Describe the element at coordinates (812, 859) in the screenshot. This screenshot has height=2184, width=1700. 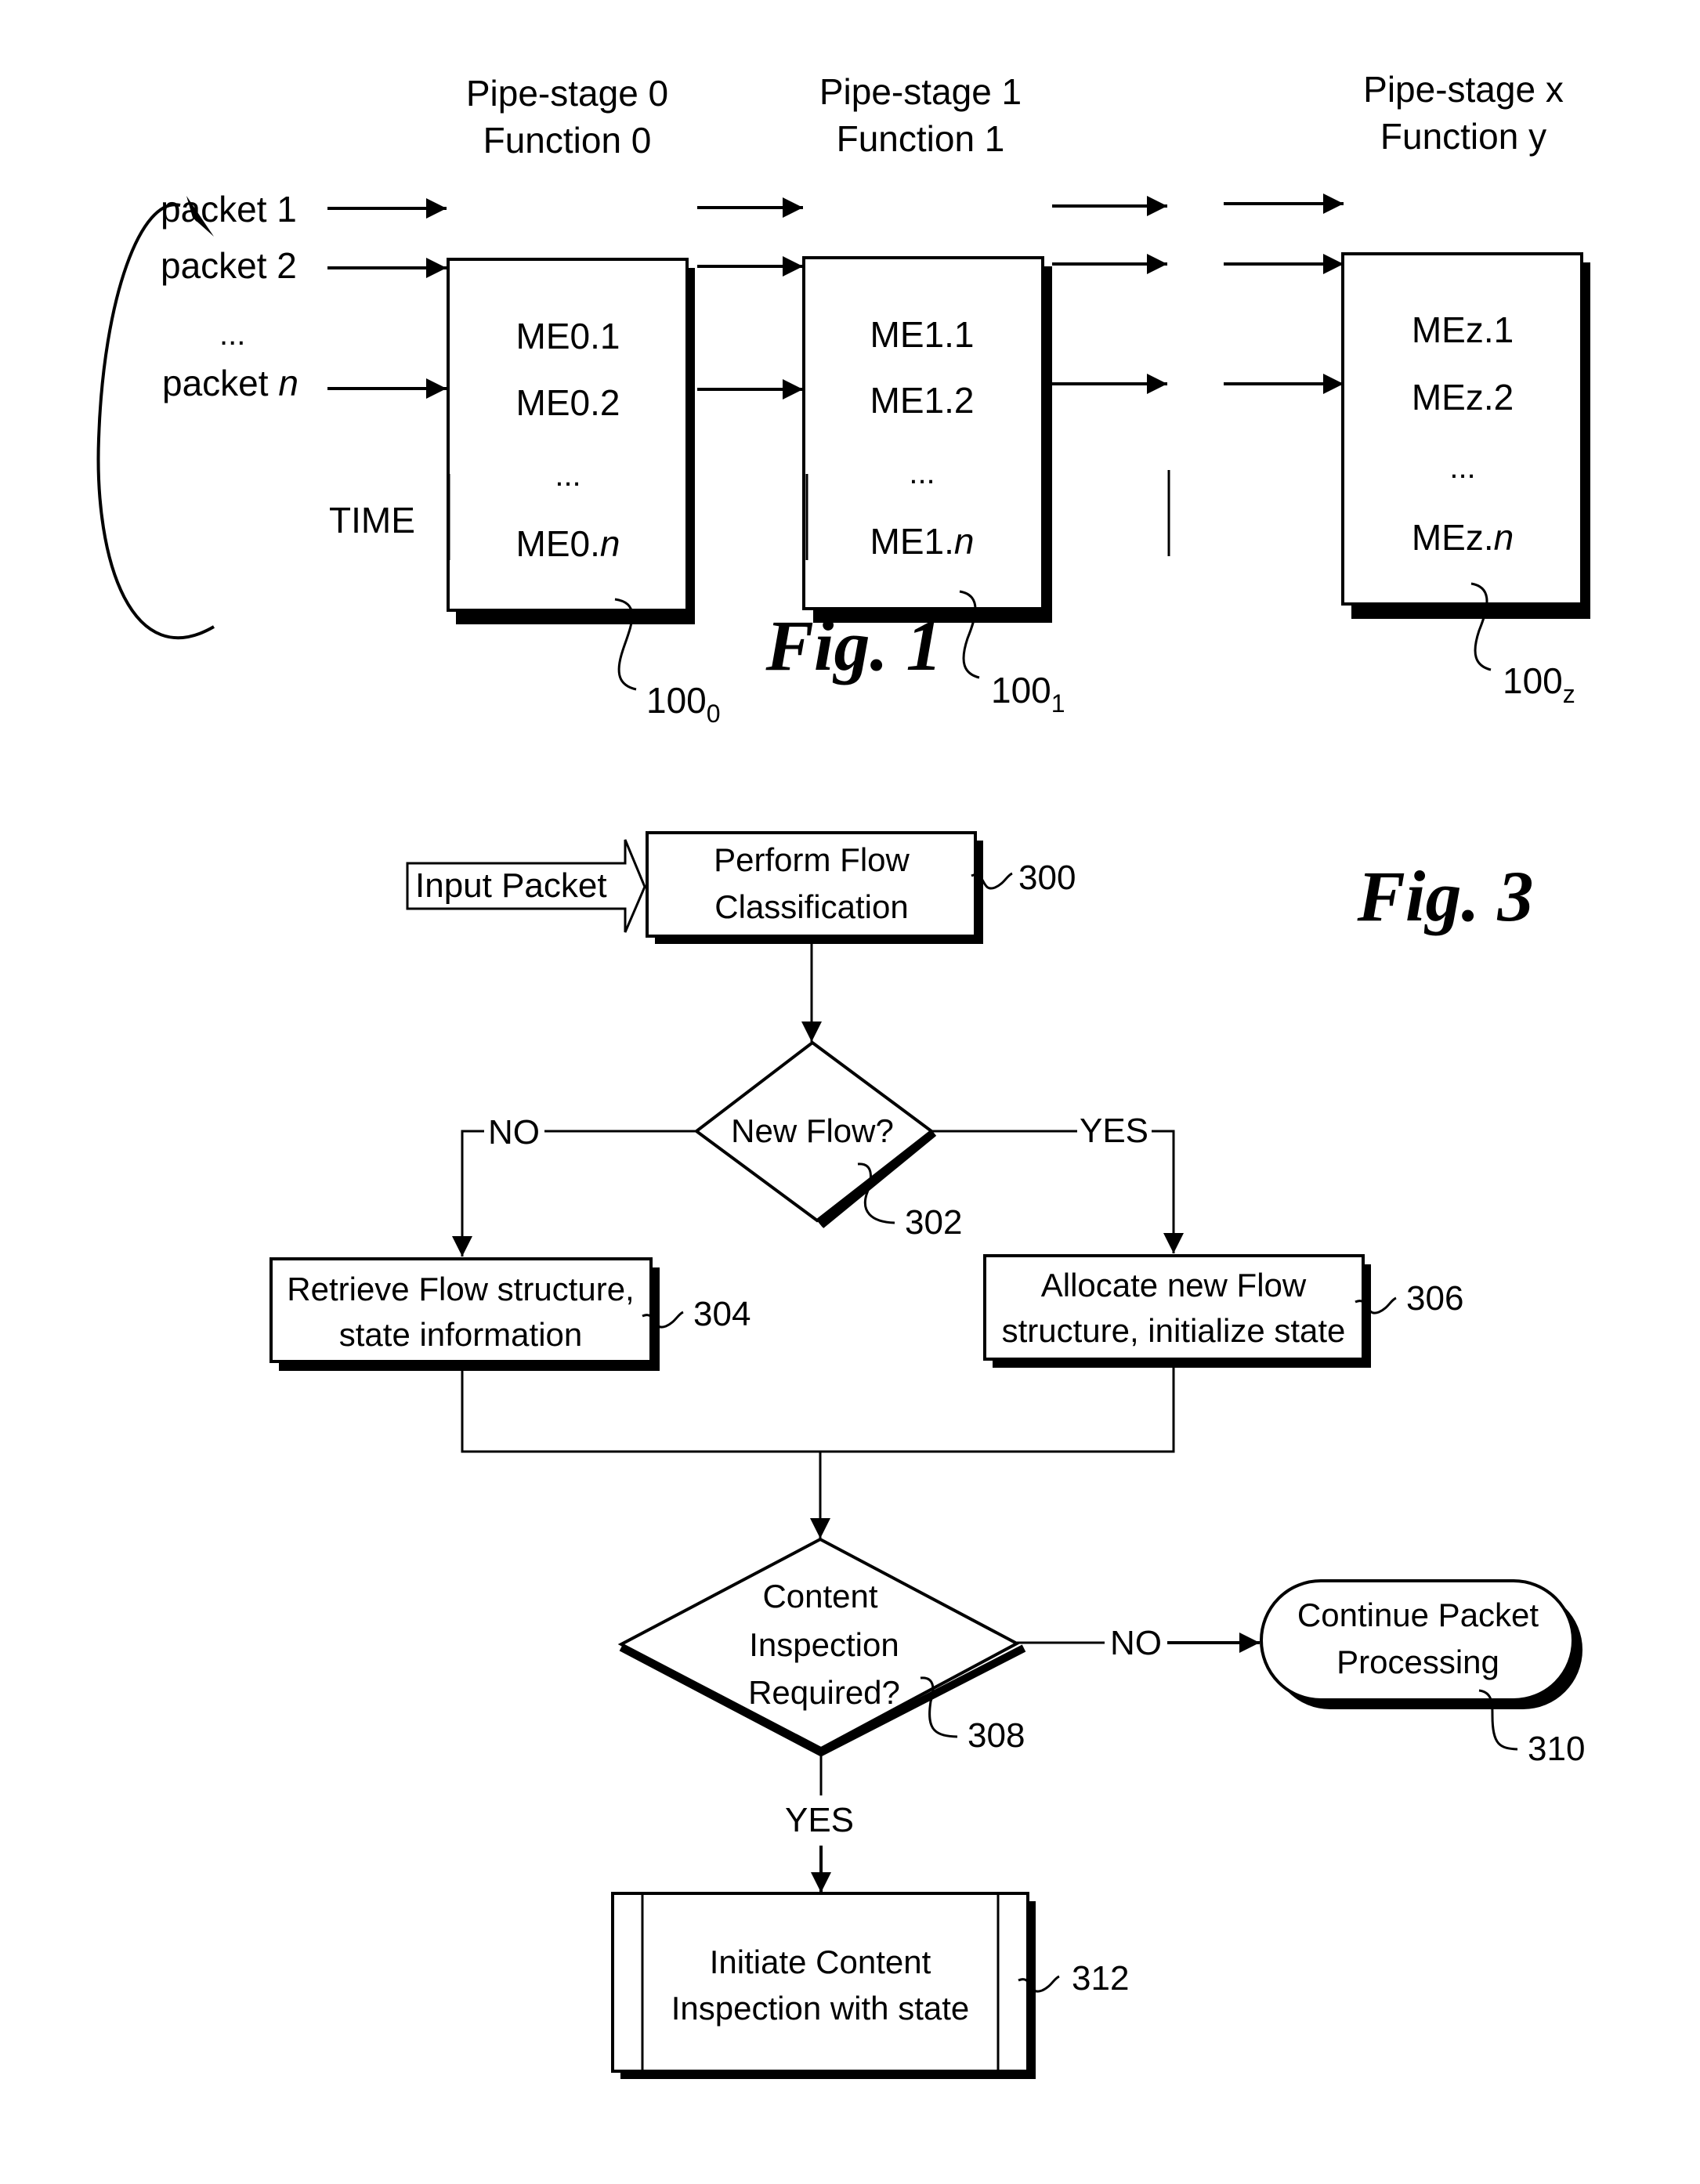
I see `node-300-line-1: Perform Flow` at that location.